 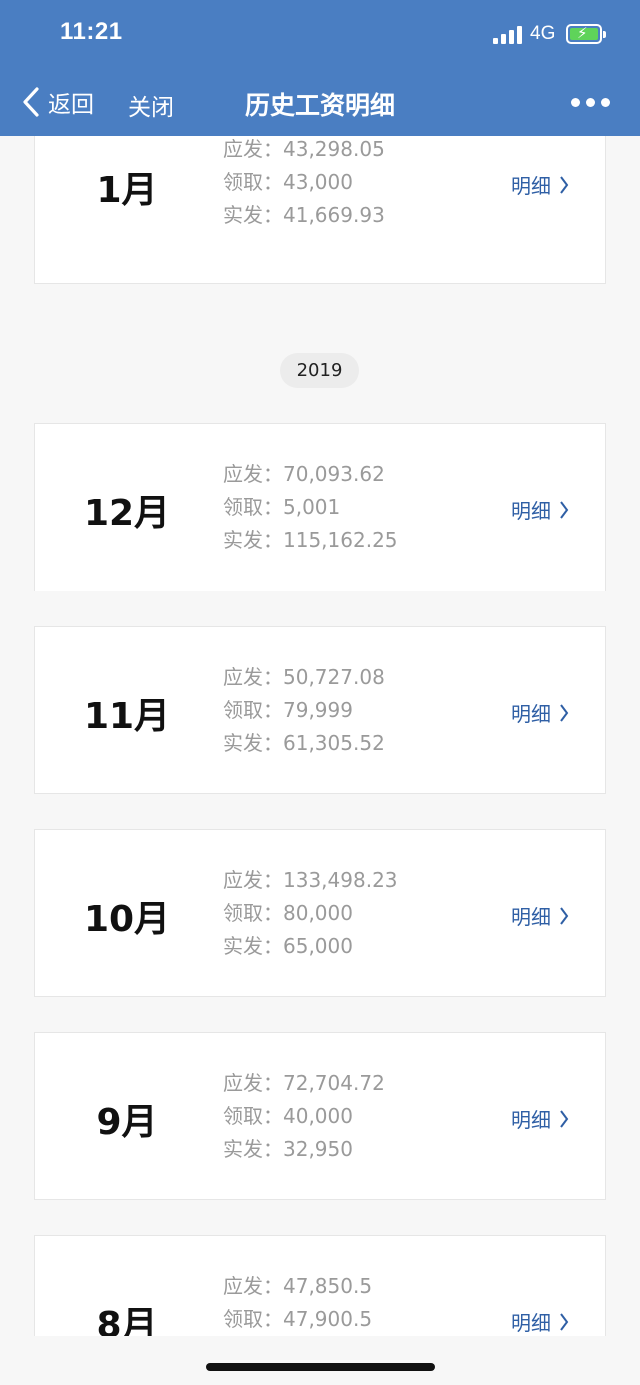 I want to click on net-line: 实发：115,162.25, so click(x=310, y=540).